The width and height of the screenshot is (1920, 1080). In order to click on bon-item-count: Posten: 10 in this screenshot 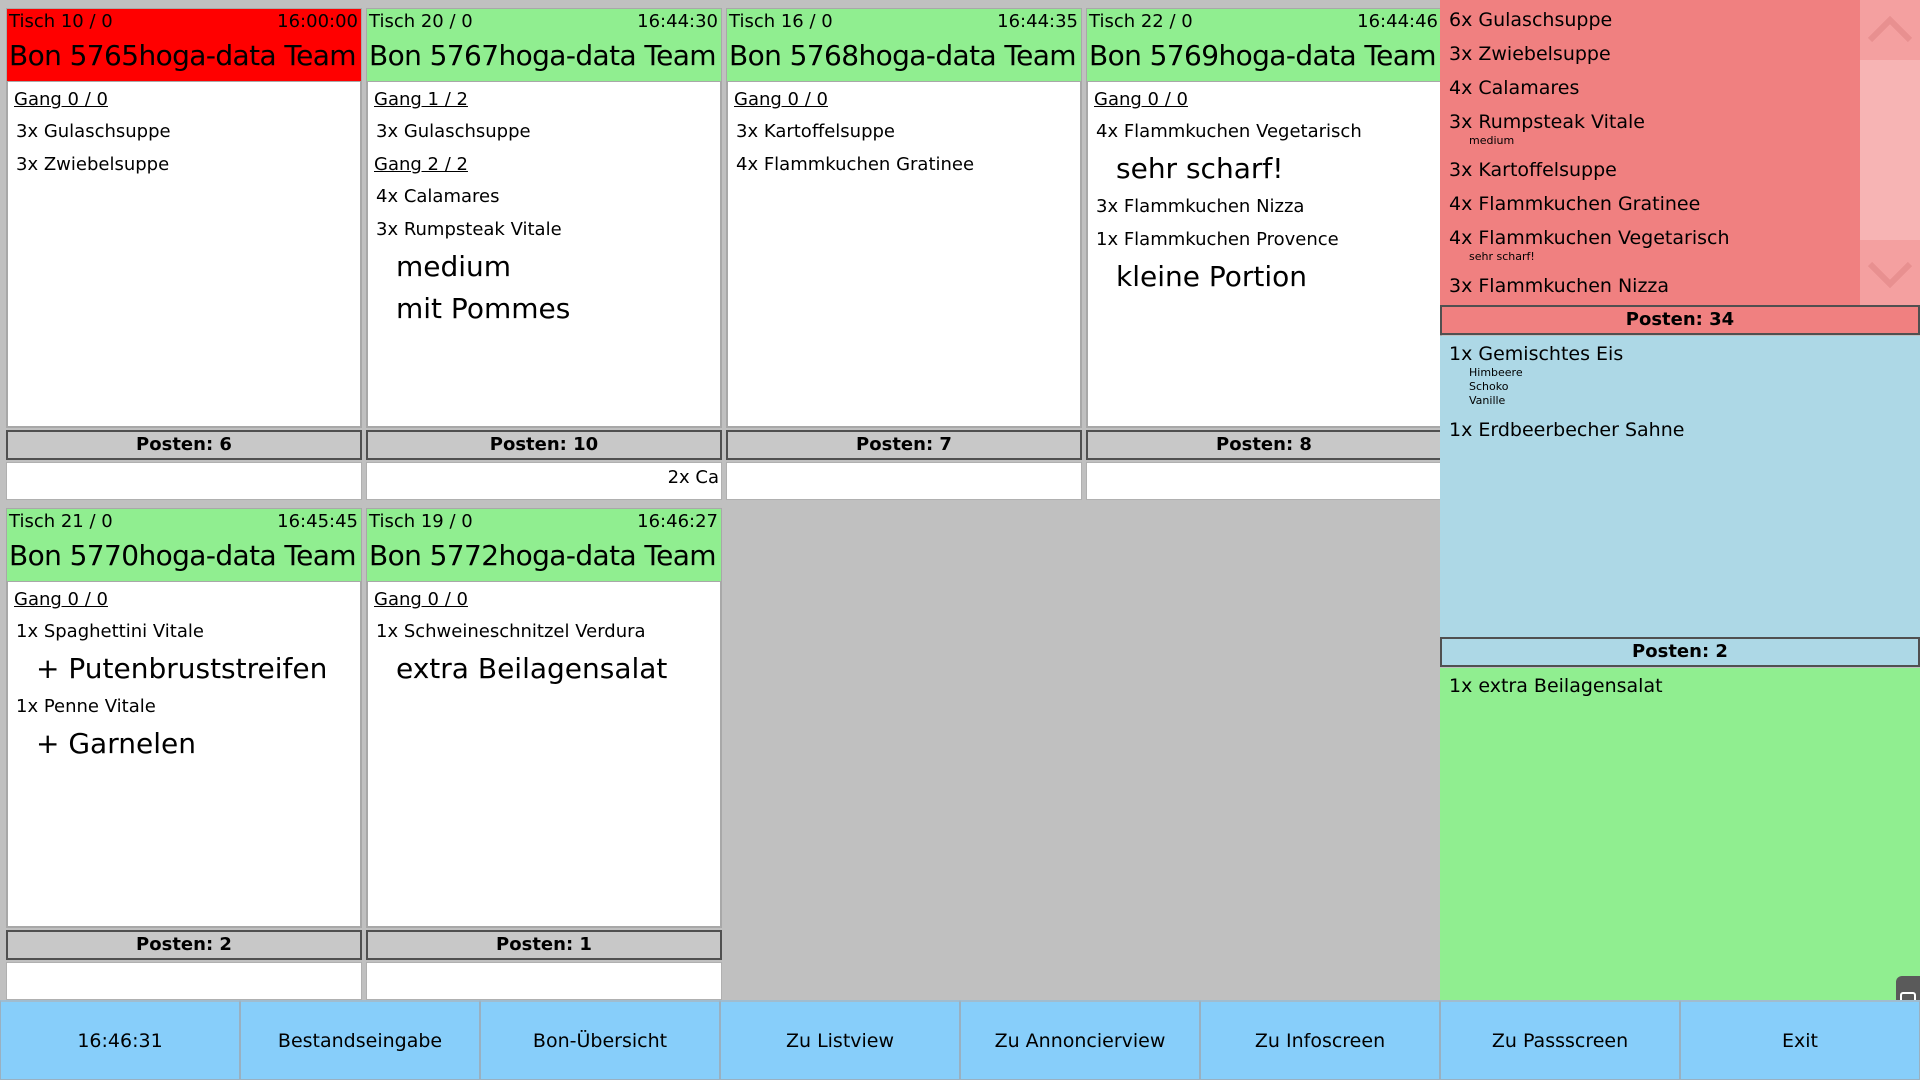, I will do `click(544, 445)`.